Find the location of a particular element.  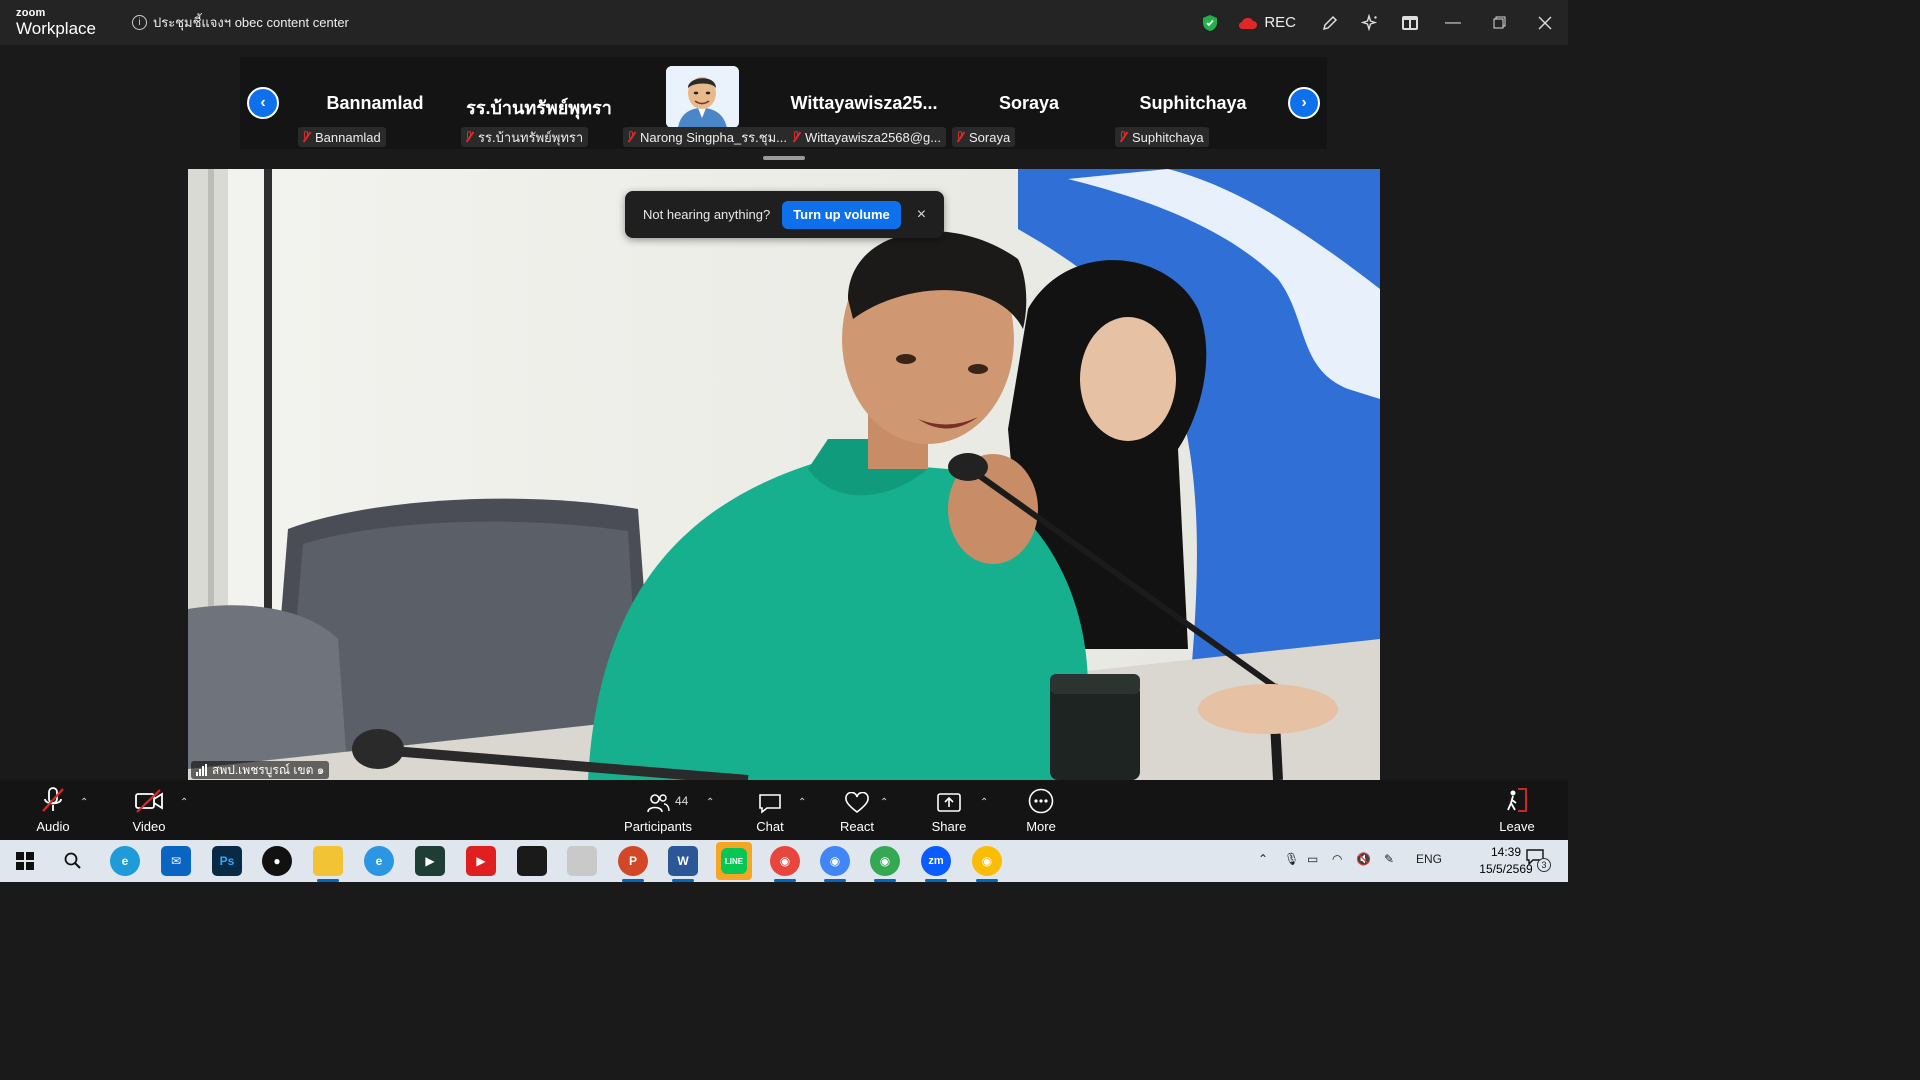

record-button: REC is located at coordinates (1267, 22).